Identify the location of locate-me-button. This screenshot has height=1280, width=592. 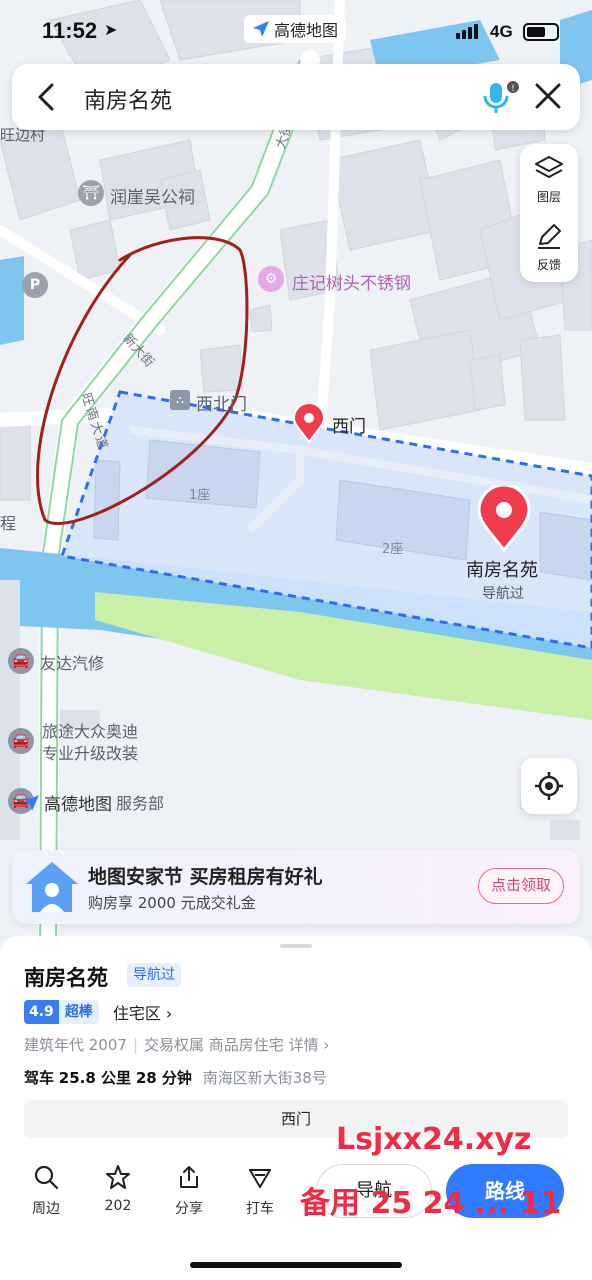
(549, 786).